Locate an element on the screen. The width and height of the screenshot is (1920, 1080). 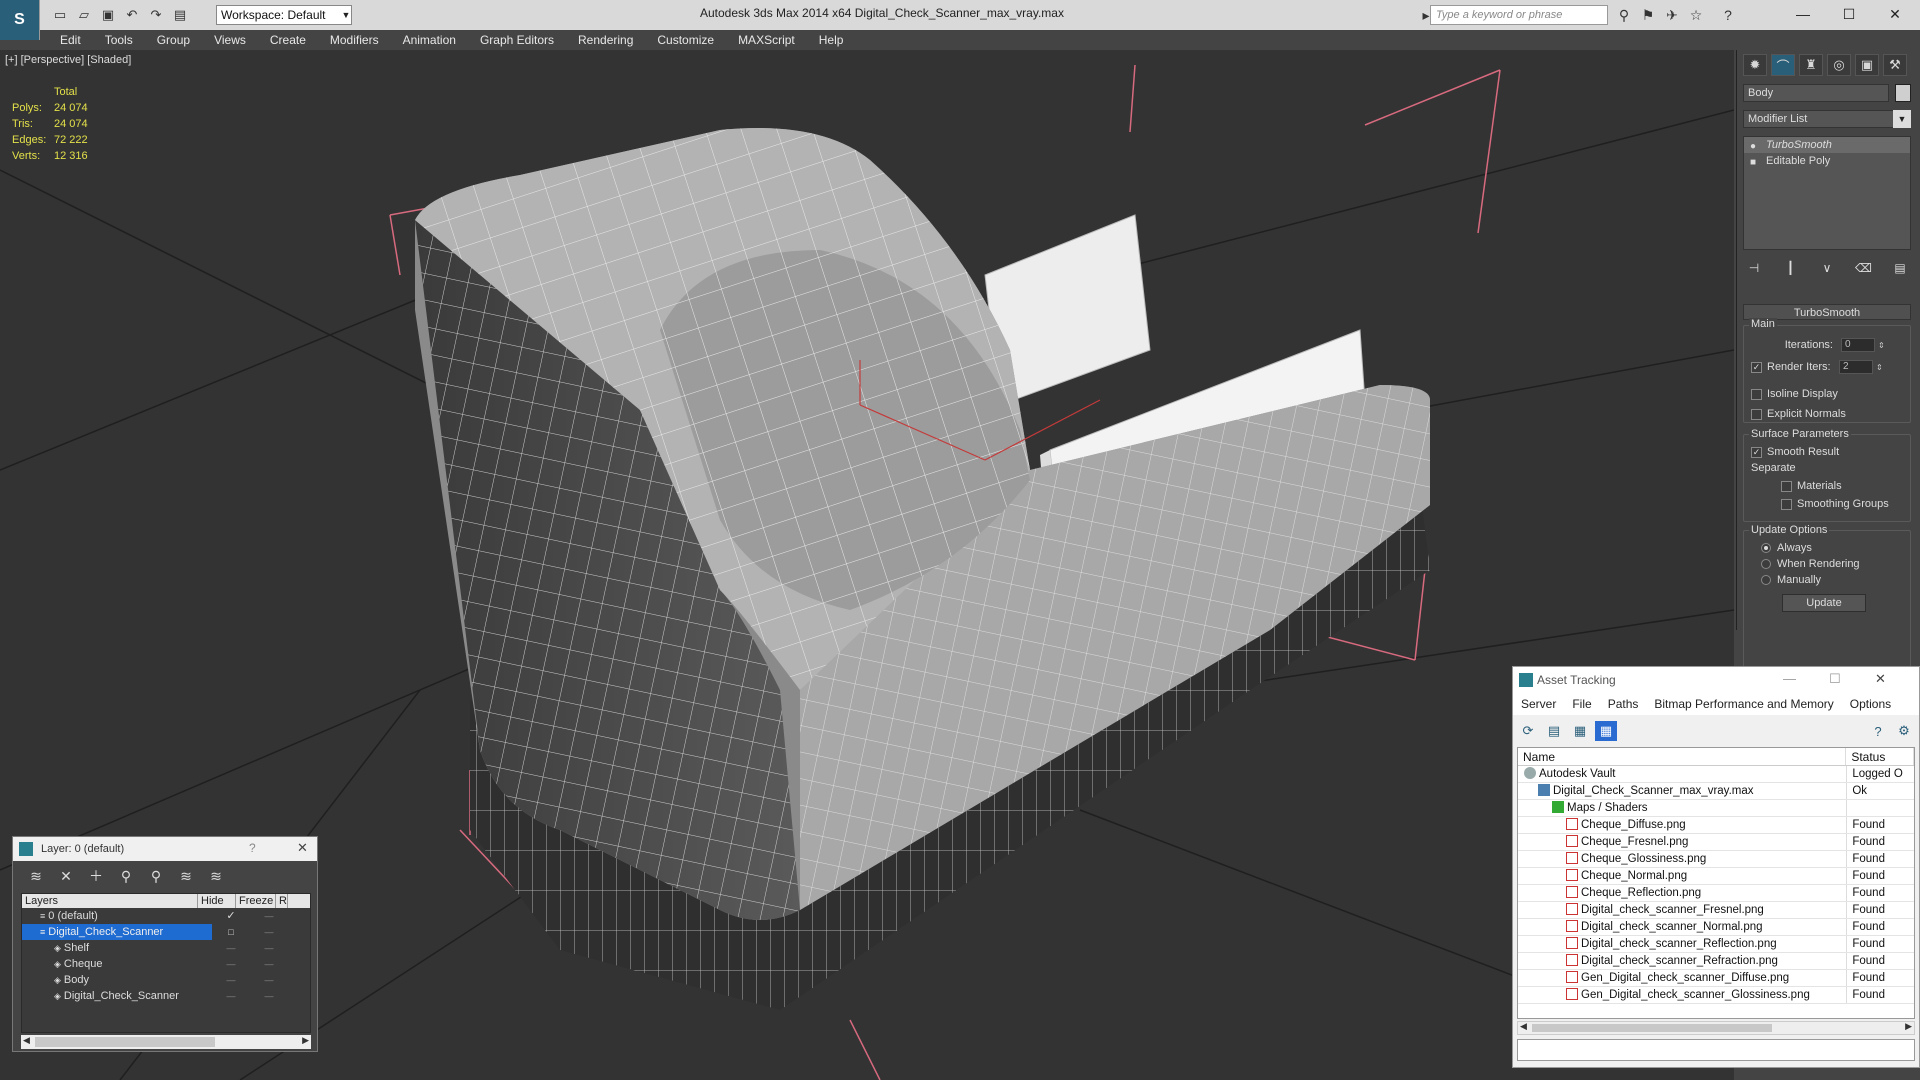
menu-graph-editors: Graph Editors is located at coordinates (517, 40).